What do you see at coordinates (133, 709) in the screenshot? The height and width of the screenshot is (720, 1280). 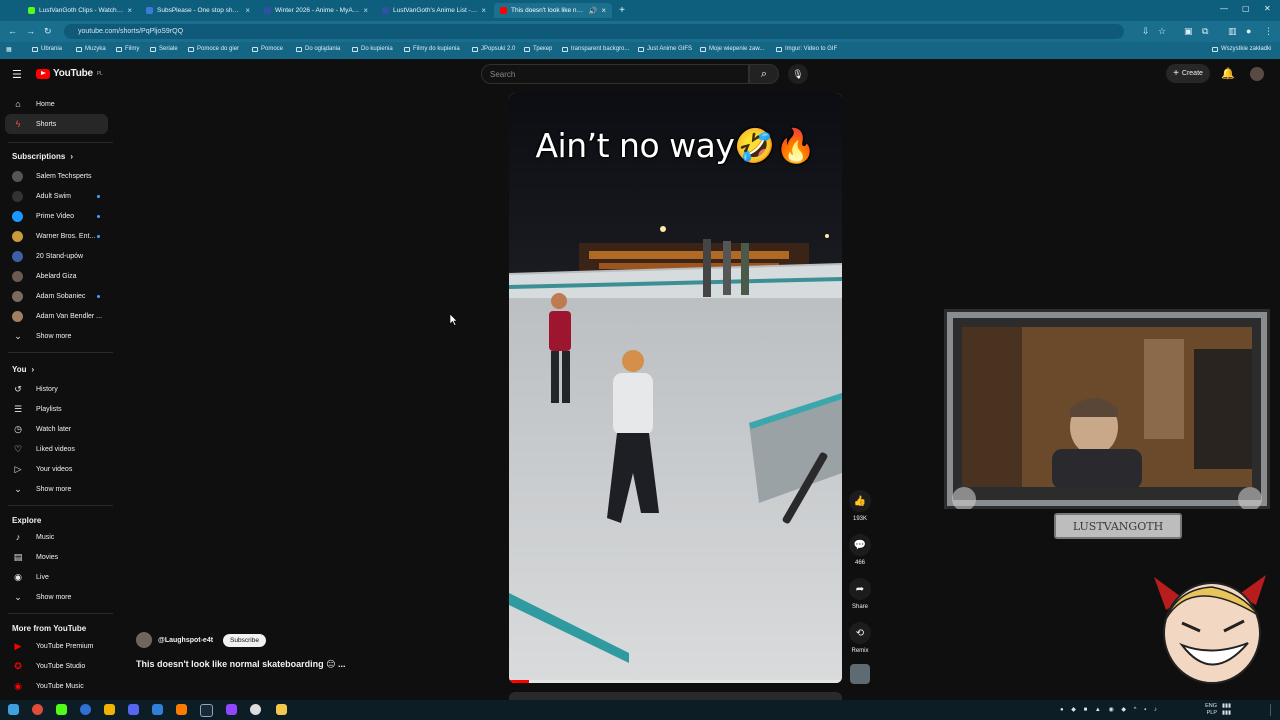 I see `discord-icon` at bounding box center [133, 709].